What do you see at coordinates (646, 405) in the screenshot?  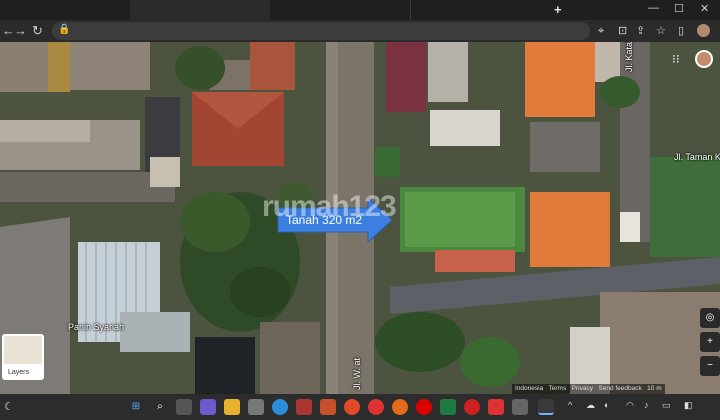 I see `volume-icon: ♪` at bounding box center [646, 405].